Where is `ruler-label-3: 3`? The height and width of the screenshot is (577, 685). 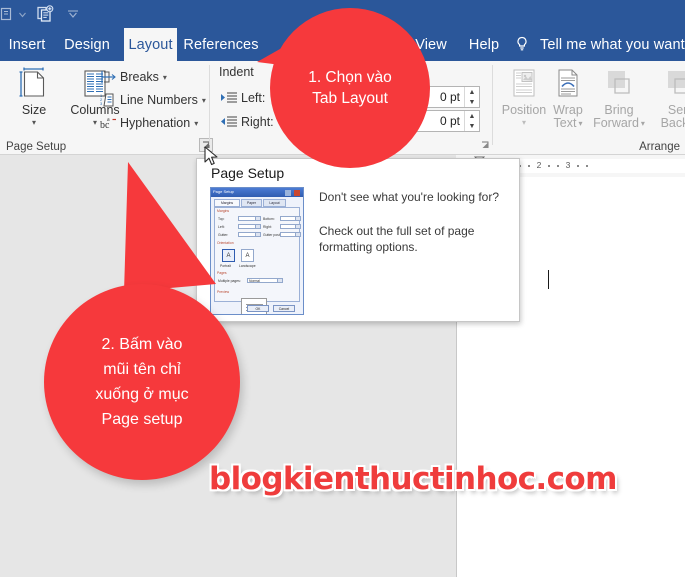 ruler-label-3: 3 is located at coordinates (568, 165).